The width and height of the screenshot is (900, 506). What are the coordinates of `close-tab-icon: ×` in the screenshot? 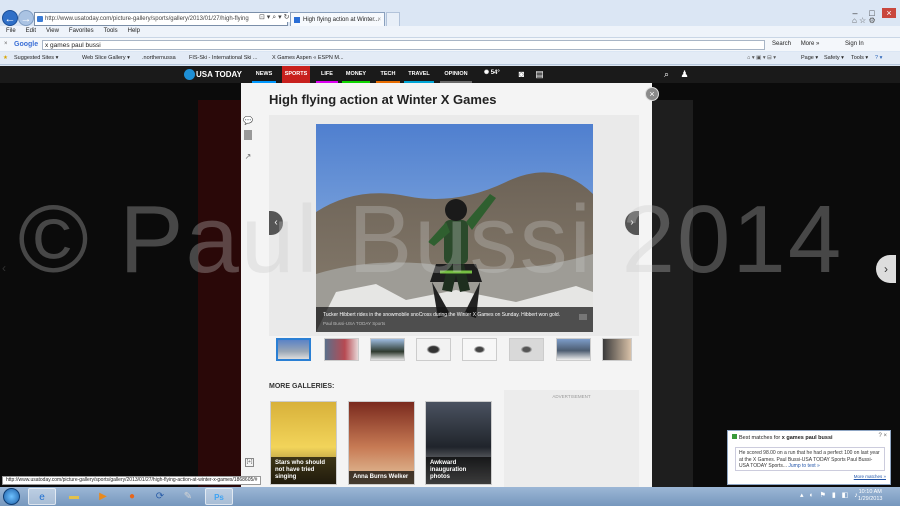 It's located at (379, 20).